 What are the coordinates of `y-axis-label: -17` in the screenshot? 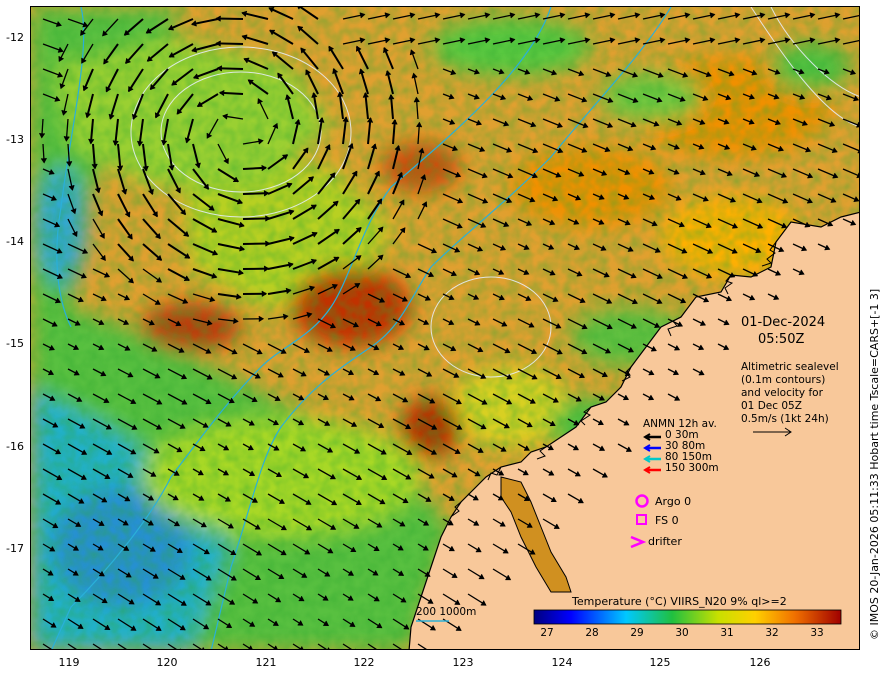 It's located at (15, 548).